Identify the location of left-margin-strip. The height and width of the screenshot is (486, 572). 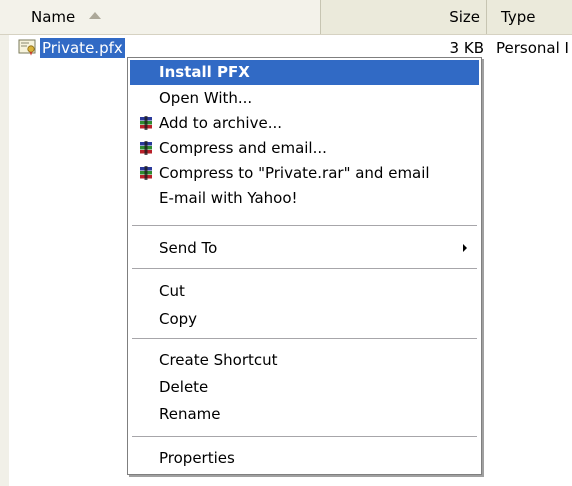
(4, 260).